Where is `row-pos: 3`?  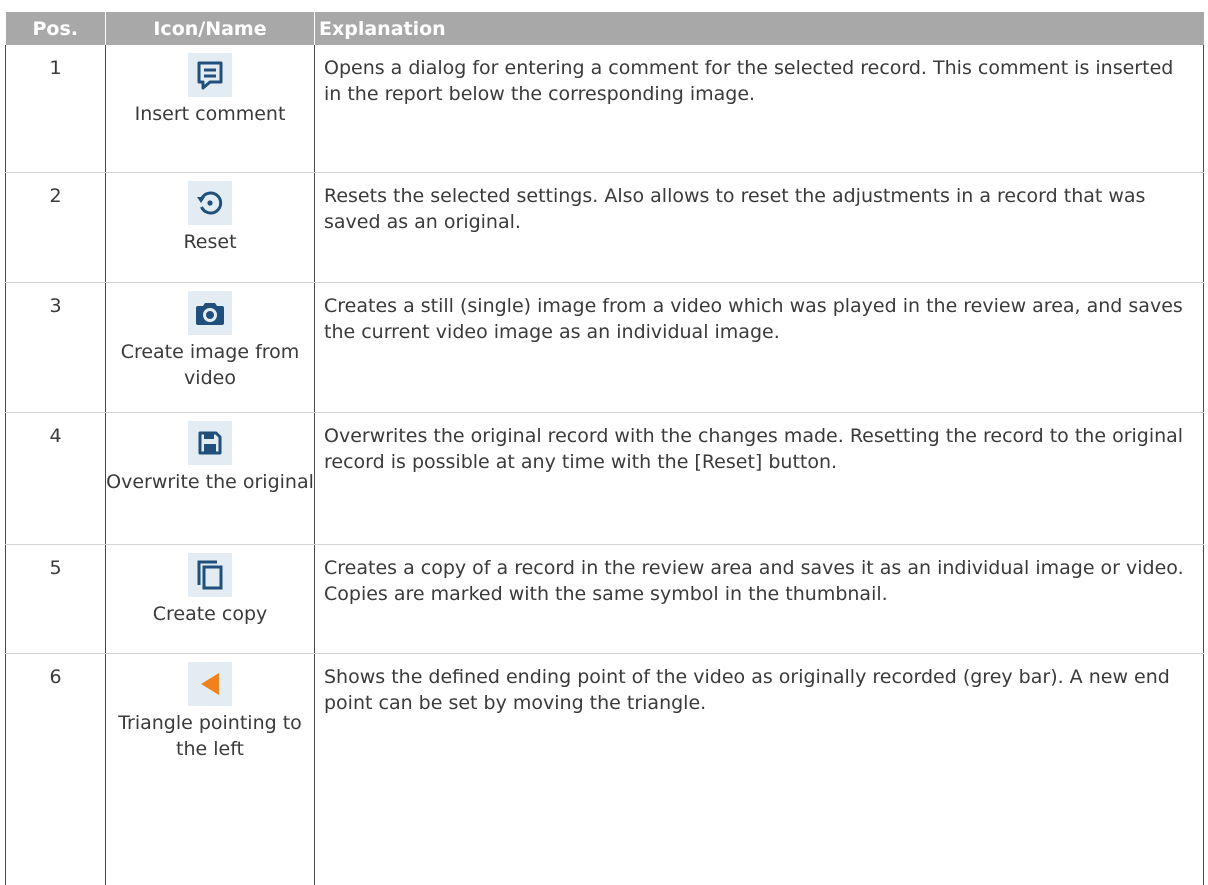
row-pos: 3 is located at coordinates (55, 347).